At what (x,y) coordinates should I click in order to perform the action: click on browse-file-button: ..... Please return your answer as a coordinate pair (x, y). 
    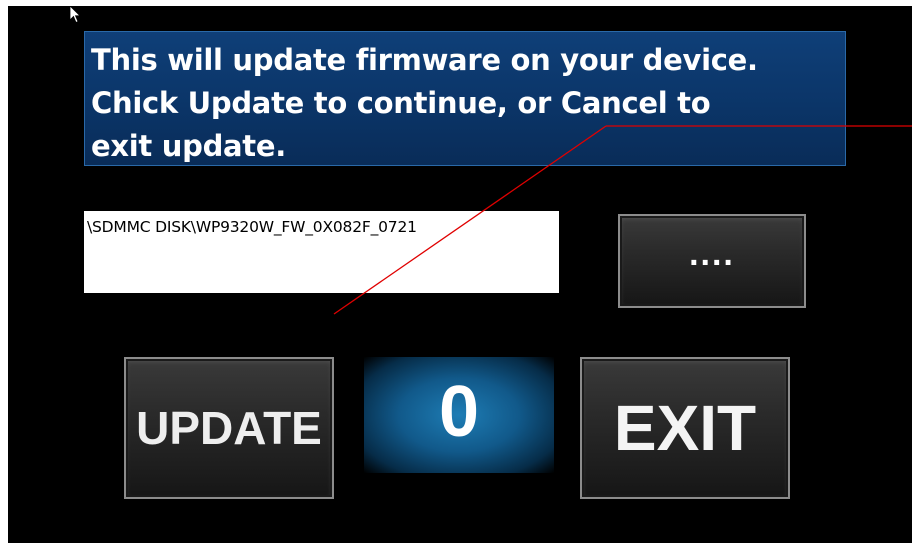
    Looking at the image, I should click on (712, 261).